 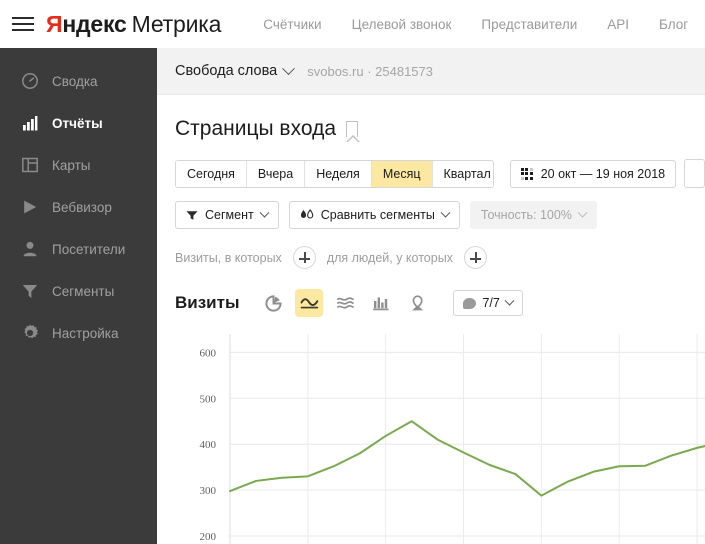 I want to click on chart-series-line, so click(x=467, y=458).